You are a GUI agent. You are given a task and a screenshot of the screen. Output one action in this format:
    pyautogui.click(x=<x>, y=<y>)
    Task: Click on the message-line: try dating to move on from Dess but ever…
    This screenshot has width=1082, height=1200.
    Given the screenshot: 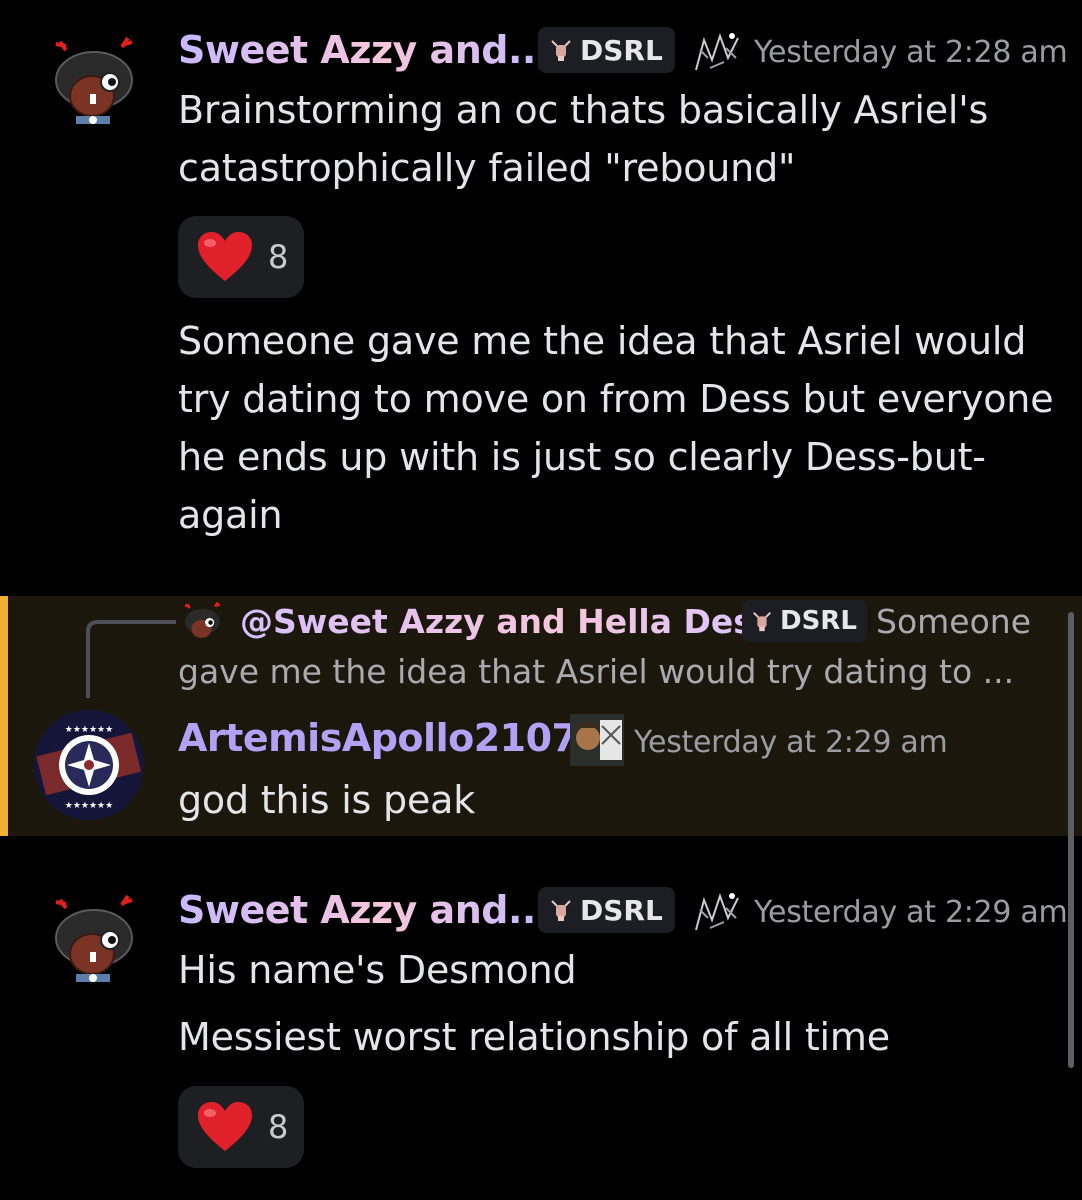 What is the action you would take?
    pyautogui.click(x=616, y=399)
    